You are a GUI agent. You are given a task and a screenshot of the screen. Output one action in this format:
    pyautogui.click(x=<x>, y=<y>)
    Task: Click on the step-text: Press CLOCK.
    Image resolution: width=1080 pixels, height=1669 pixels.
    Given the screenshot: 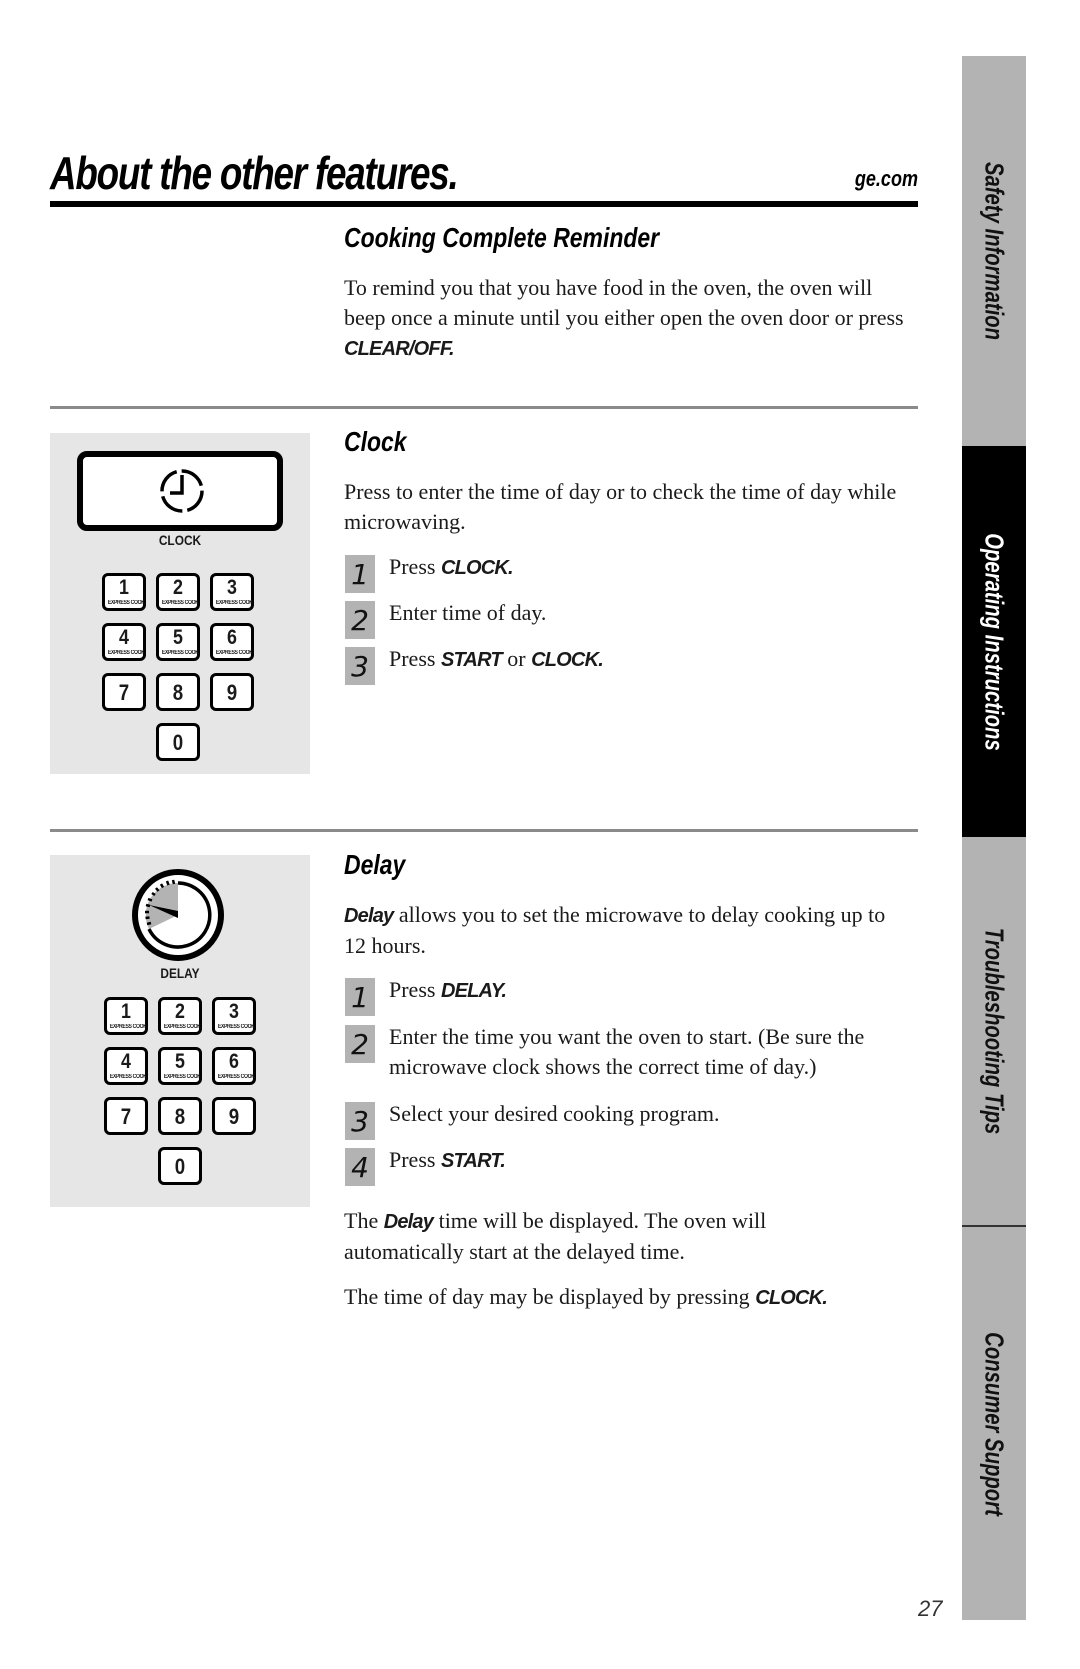 What is the action you would take?
    pyautogui.click(x=451, y=566)
    